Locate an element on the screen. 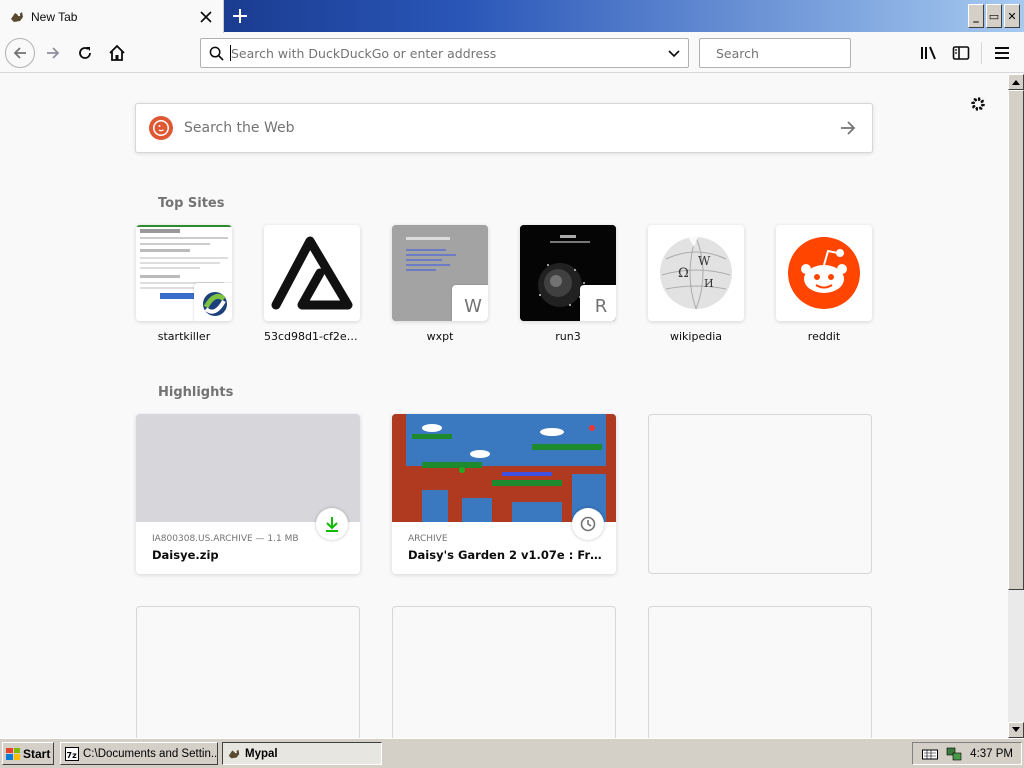  top-site-thumbnail: Ω W И is located at coordinates (696, 273).